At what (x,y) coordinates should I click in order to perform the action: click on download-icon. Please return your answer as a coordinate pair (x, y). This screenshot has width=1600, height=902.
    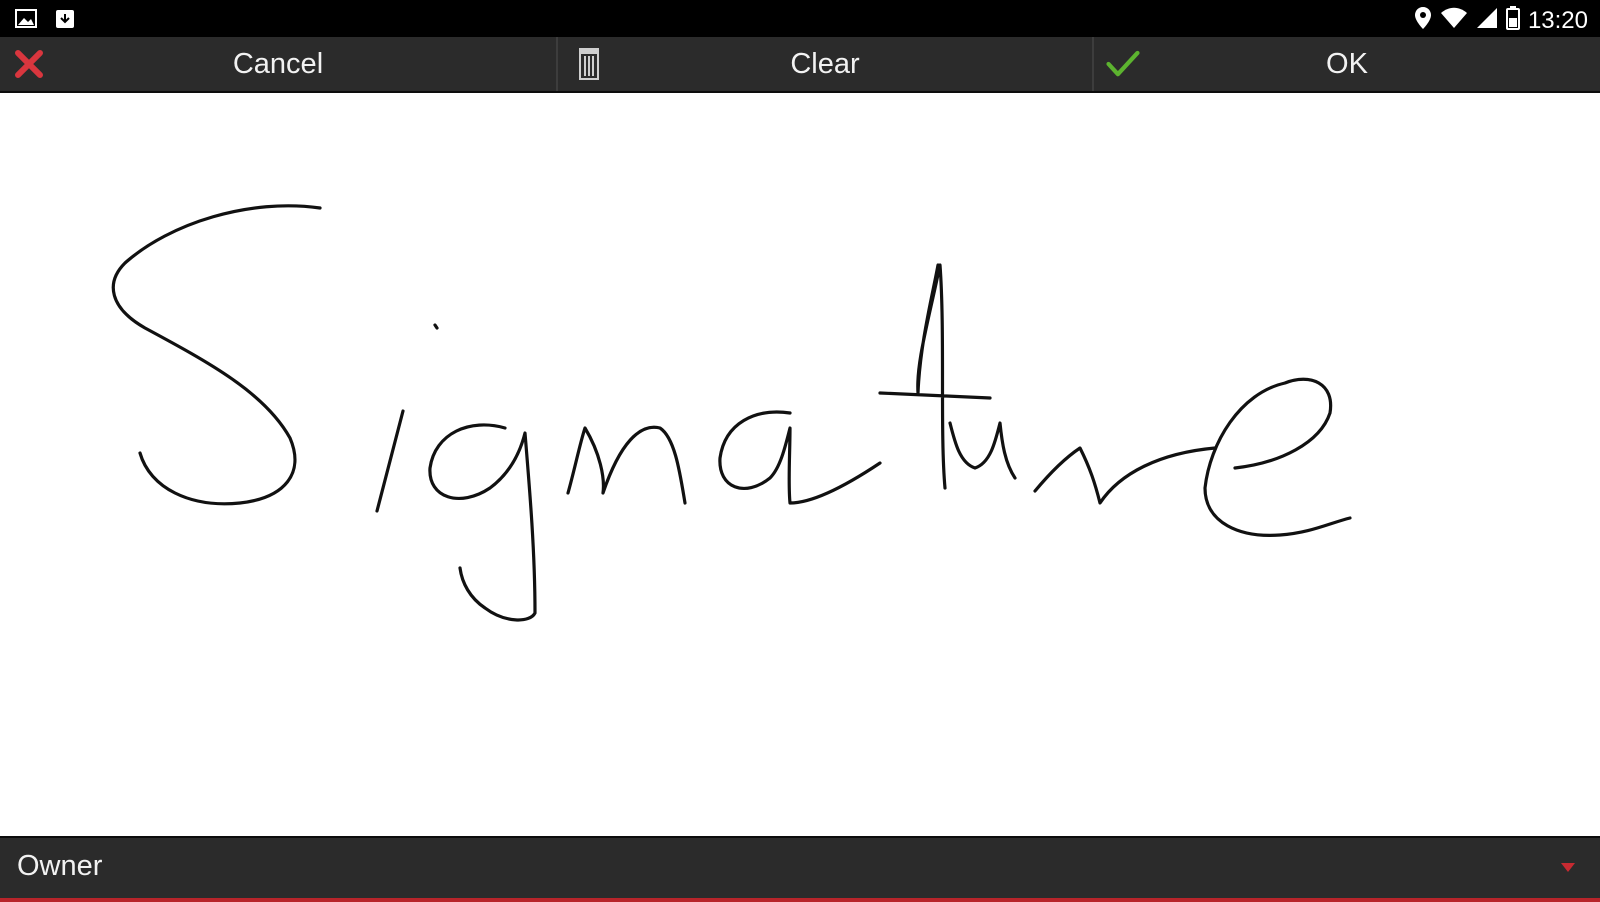
    Looking at the image, I should click on (65, 21).